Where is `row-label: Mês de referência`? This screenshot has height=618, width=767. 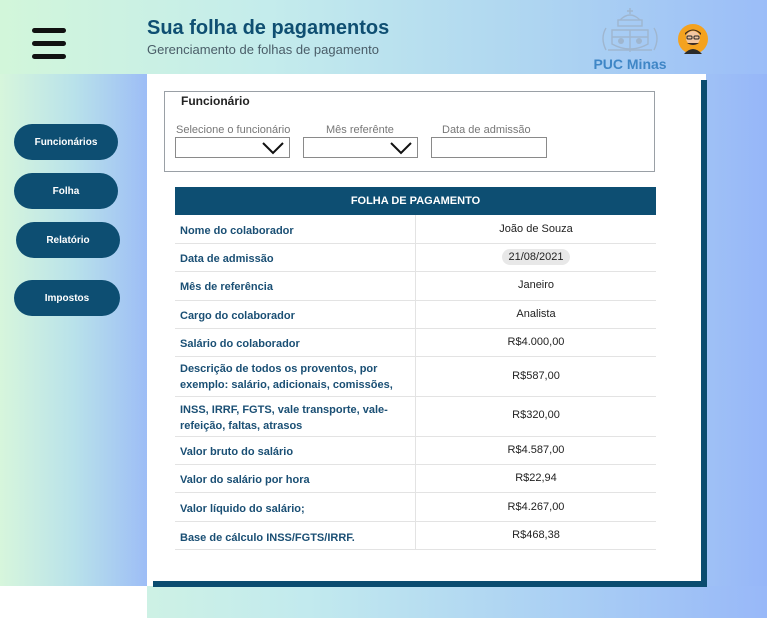
row-label: Mês de referência is located at coordinates (226, 287).